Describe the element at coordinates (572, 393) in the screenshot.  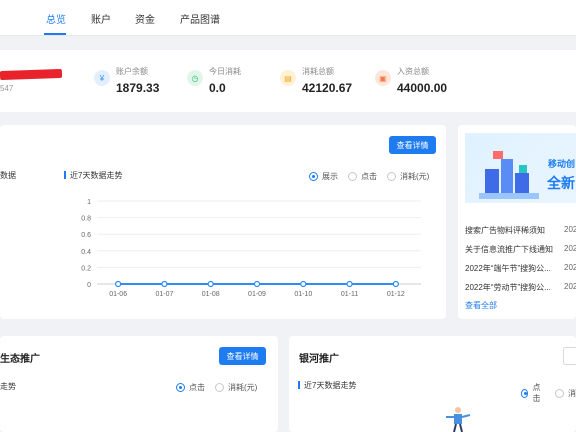
I see `radio-label: 消` at that location.